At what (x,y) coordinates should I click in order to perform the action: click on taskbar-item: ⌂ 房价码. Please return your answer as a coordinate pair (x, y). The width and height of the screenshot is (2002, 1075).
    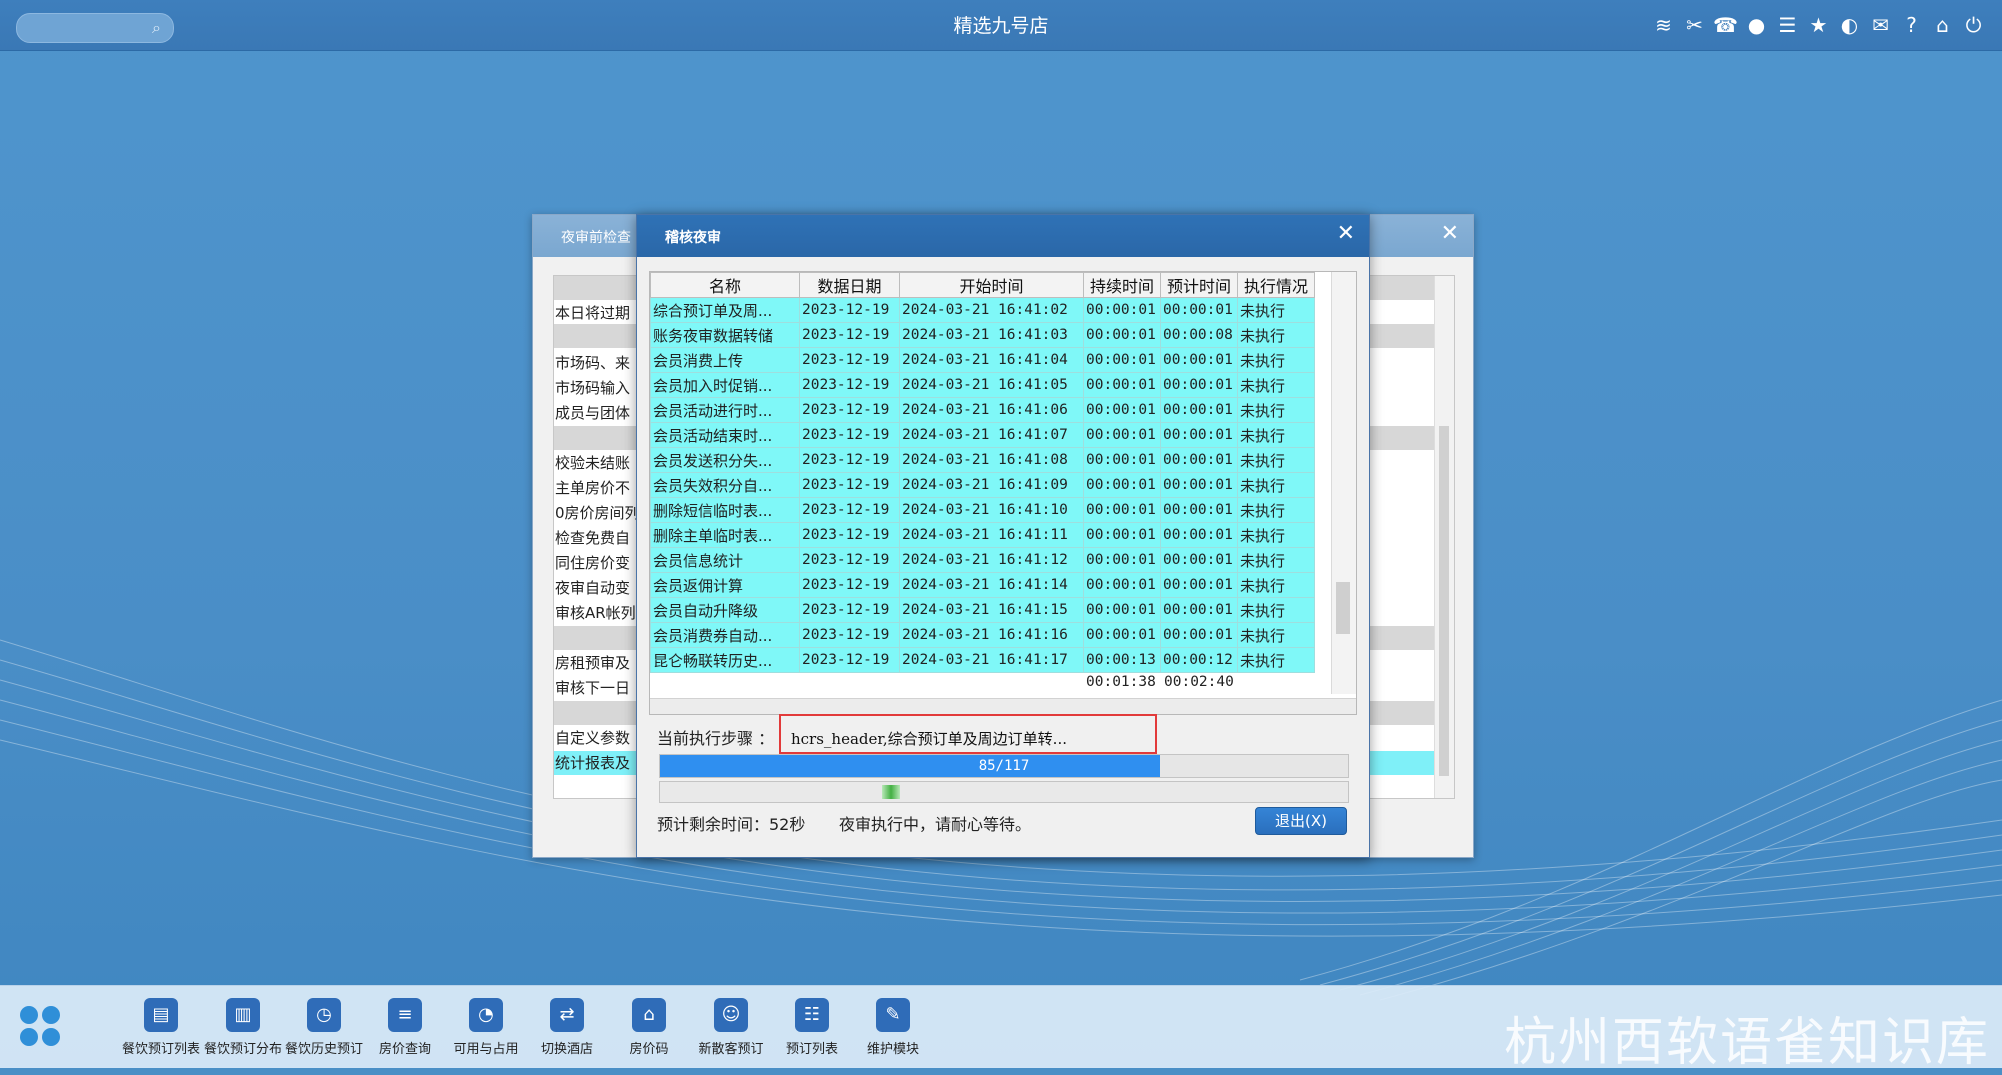
    Looking at the image, I should click on (649, 1027).